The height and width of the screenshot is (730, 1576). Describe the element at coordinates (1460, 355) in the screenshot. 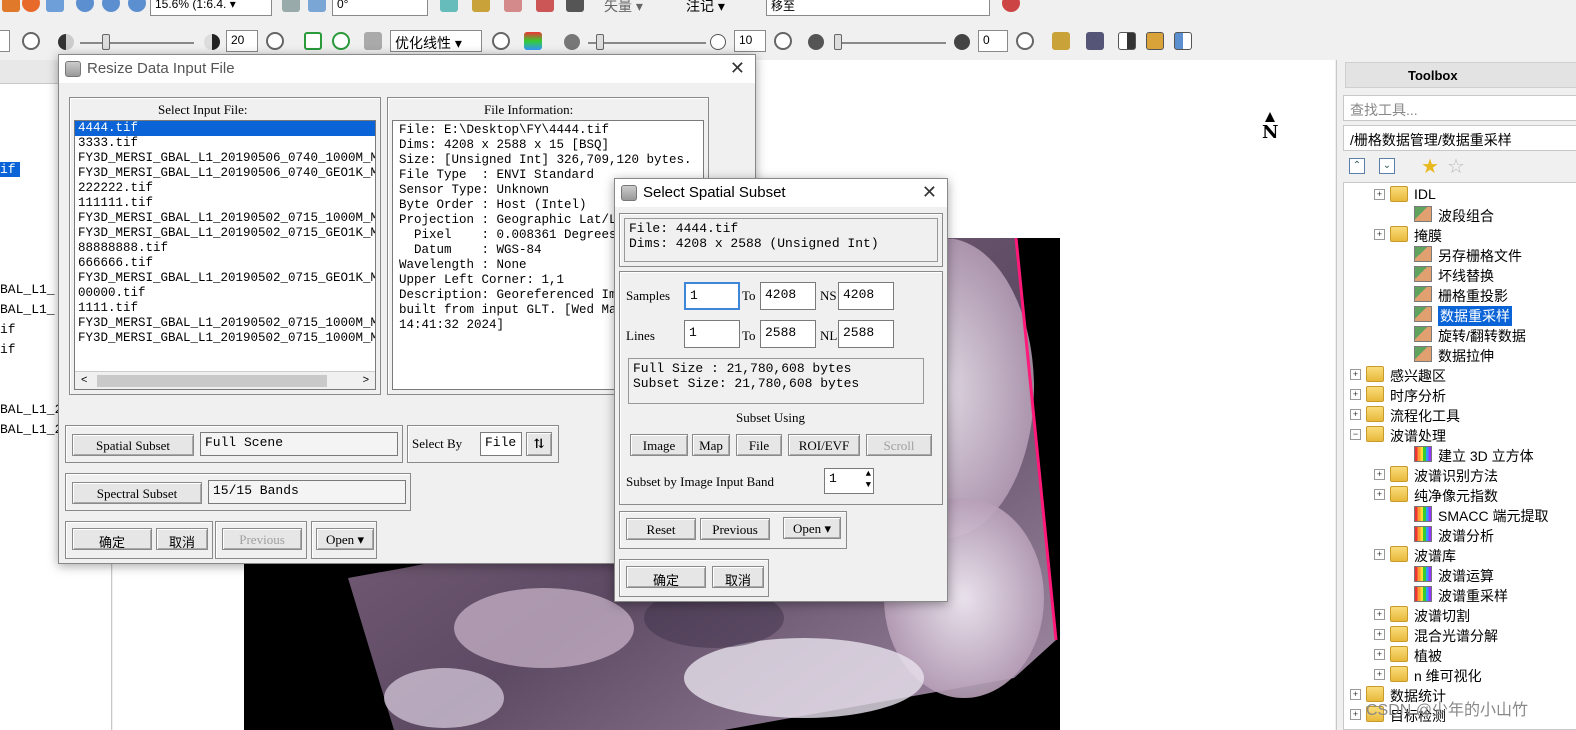

I see `toolbox-tree-item: 数据拉伸` at that location.